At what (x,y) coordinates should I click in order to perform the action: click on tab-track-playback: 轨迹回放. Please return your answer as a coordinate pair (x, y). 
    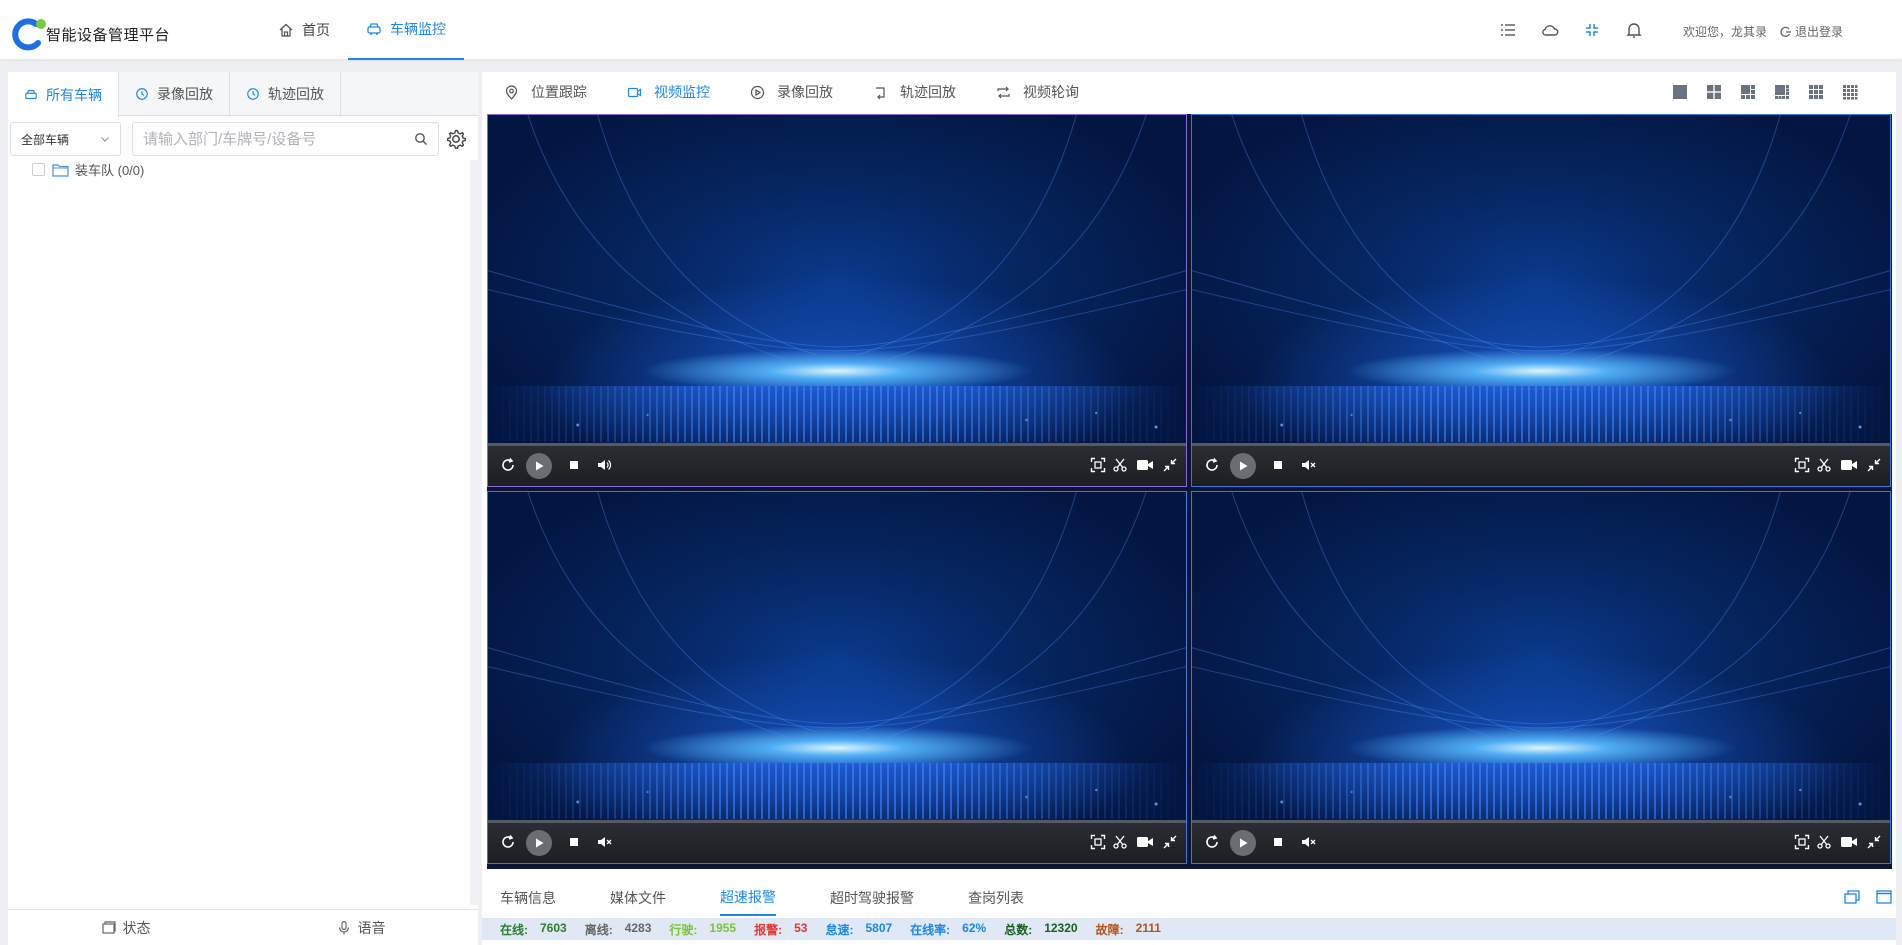
    Looking at the image, I should click on (285, 94).